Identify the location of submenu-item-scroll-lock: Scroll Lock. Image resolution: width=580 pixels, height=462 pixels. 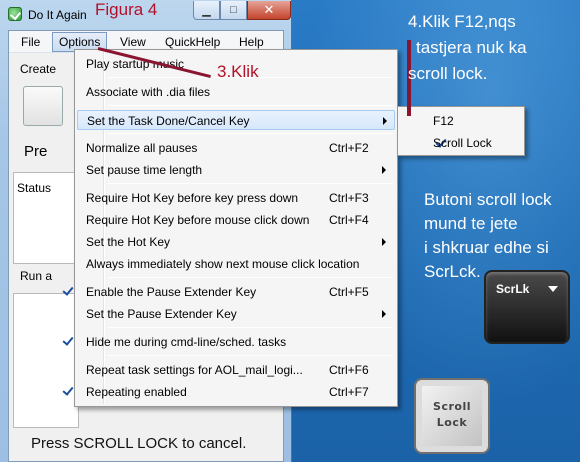
(461, 143).